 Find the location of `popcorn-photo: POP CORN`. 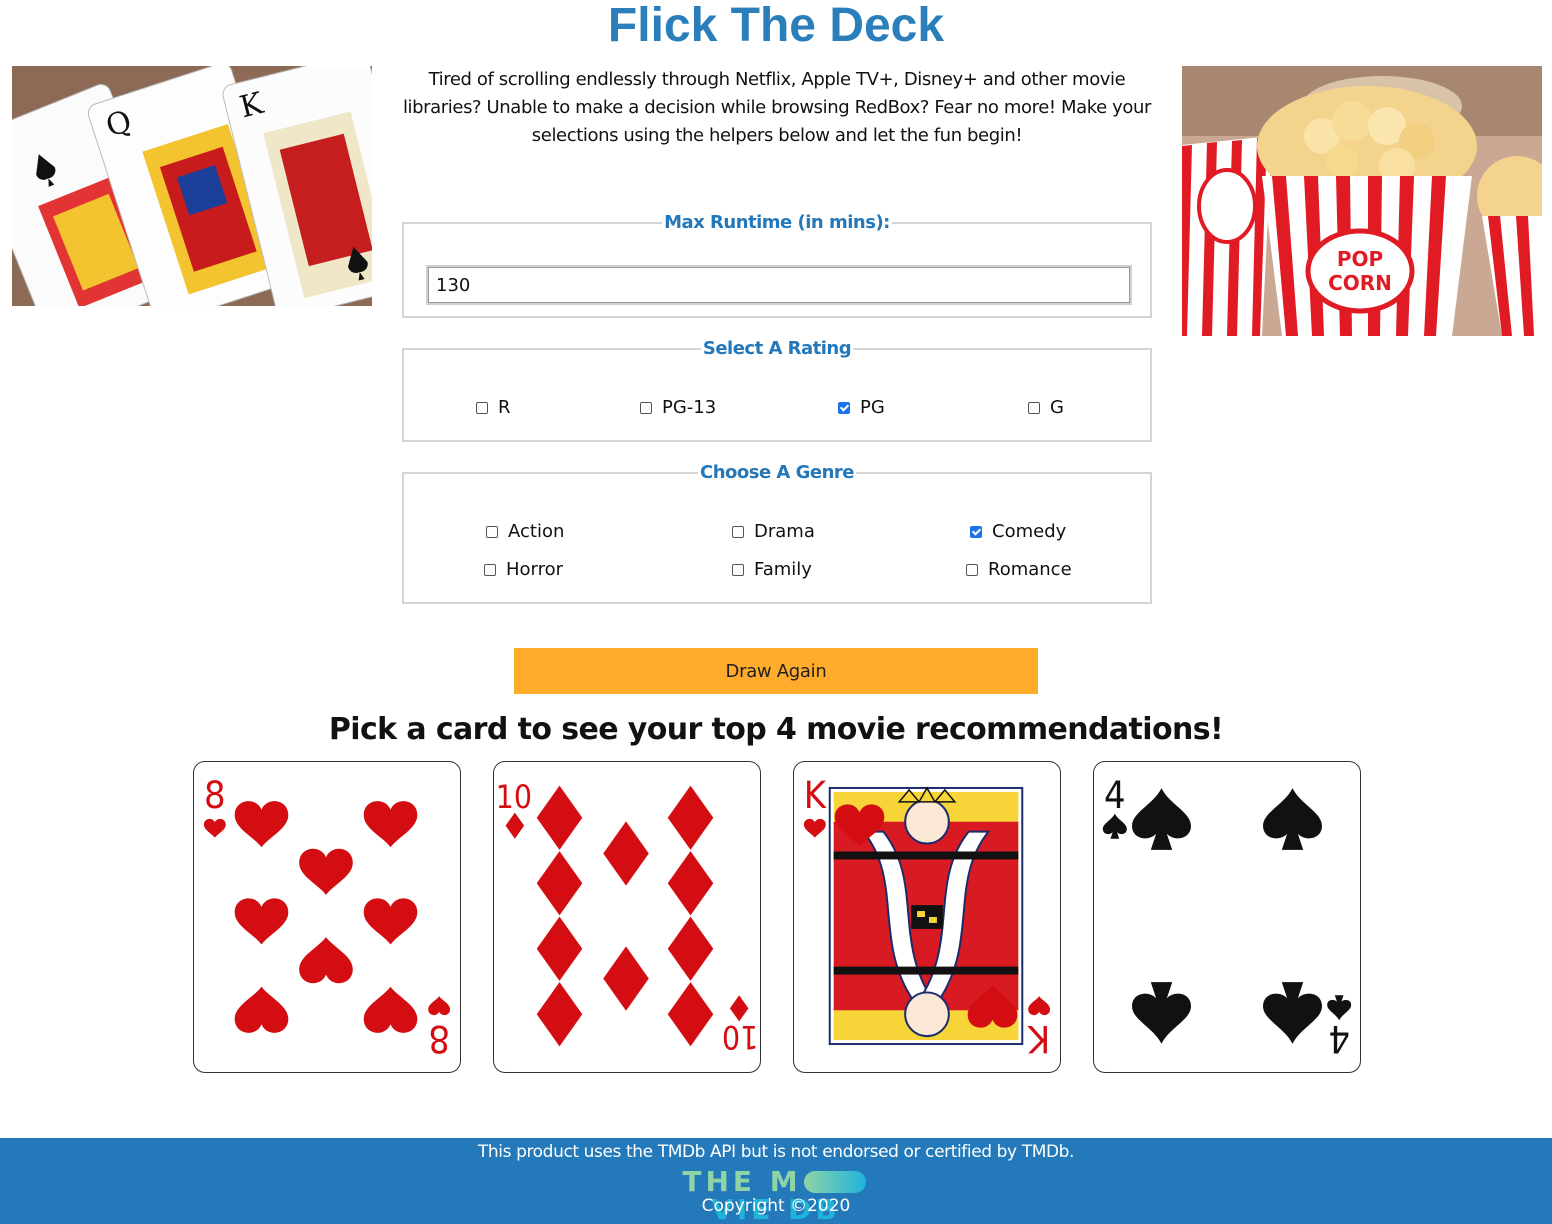

popcorn-photo: POP CORN is located at coordinates (1362, 201).